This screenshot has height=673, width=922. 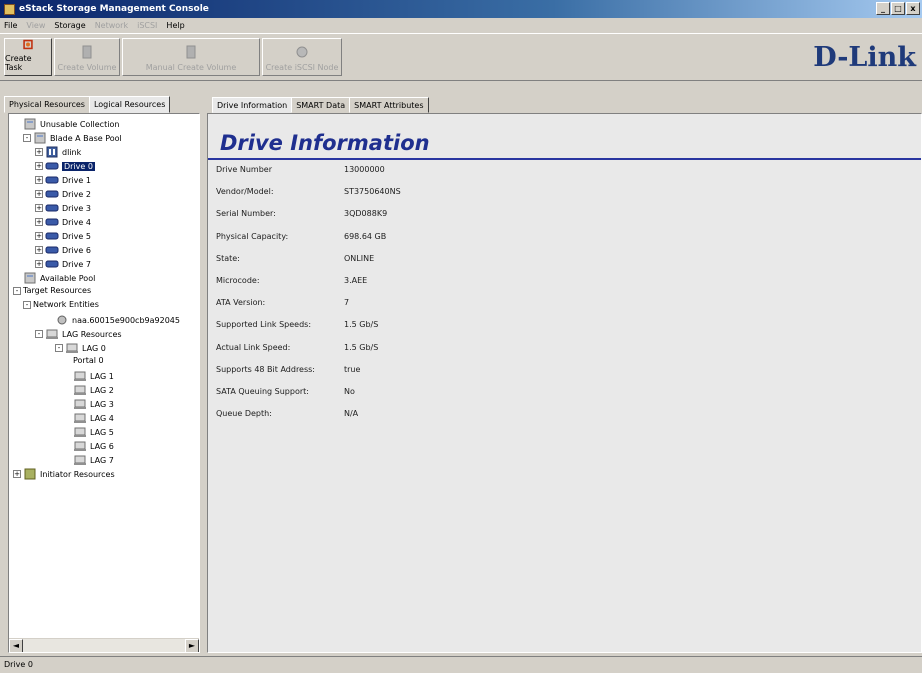 What do you see at coordinates (28, 57) in the screenshot?
I see `create-task-button: Create Task` at bounding box center [28, 57].